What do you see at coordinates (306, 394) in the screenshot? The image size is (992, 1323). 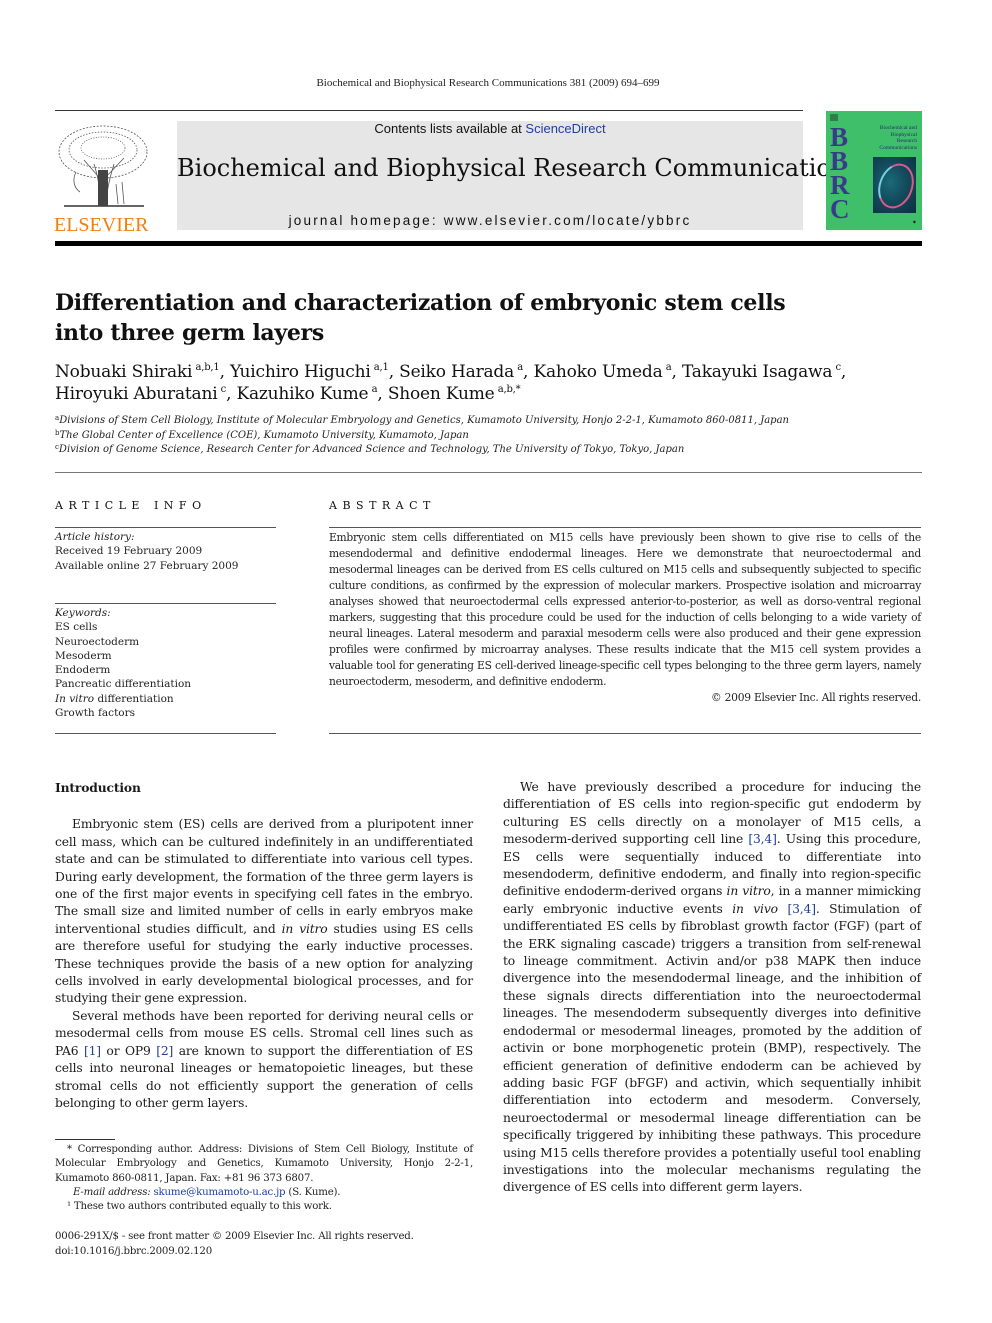 I see `author: Kazuhiko Kume a` at bounding box center [306, 394].